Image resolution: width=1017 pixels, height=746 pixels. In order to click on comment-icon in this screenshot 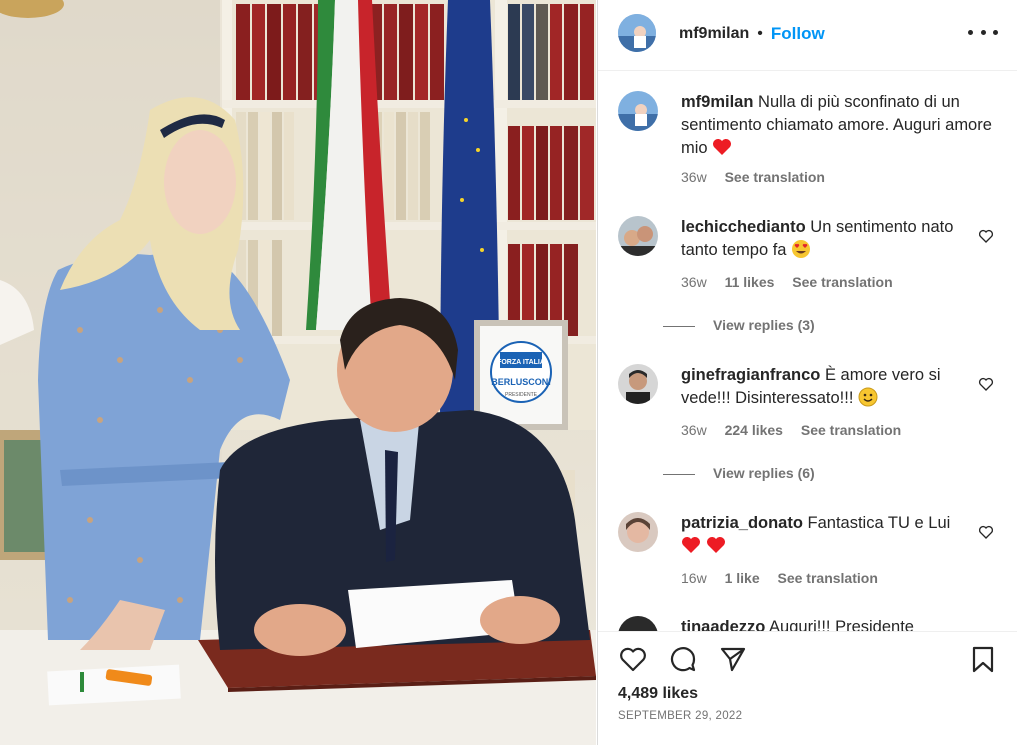, I will do `click(683, 659)`.